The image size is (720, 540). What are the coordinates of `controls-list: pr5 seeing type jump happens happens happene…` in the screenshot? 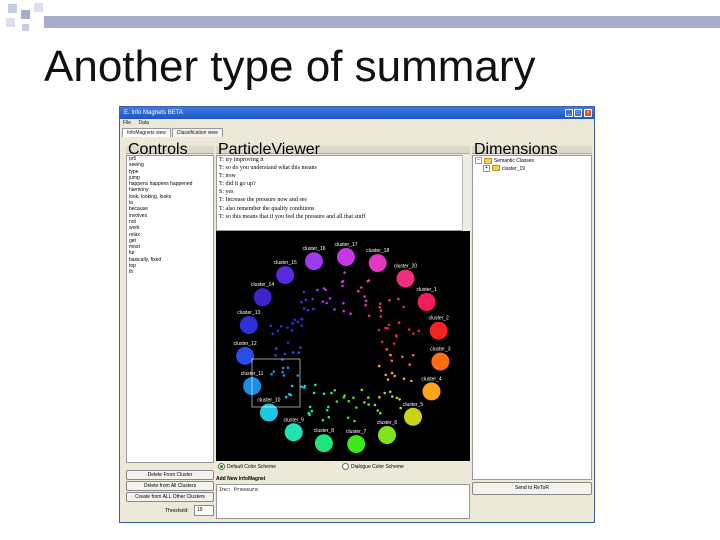 It's located at (170, 309).